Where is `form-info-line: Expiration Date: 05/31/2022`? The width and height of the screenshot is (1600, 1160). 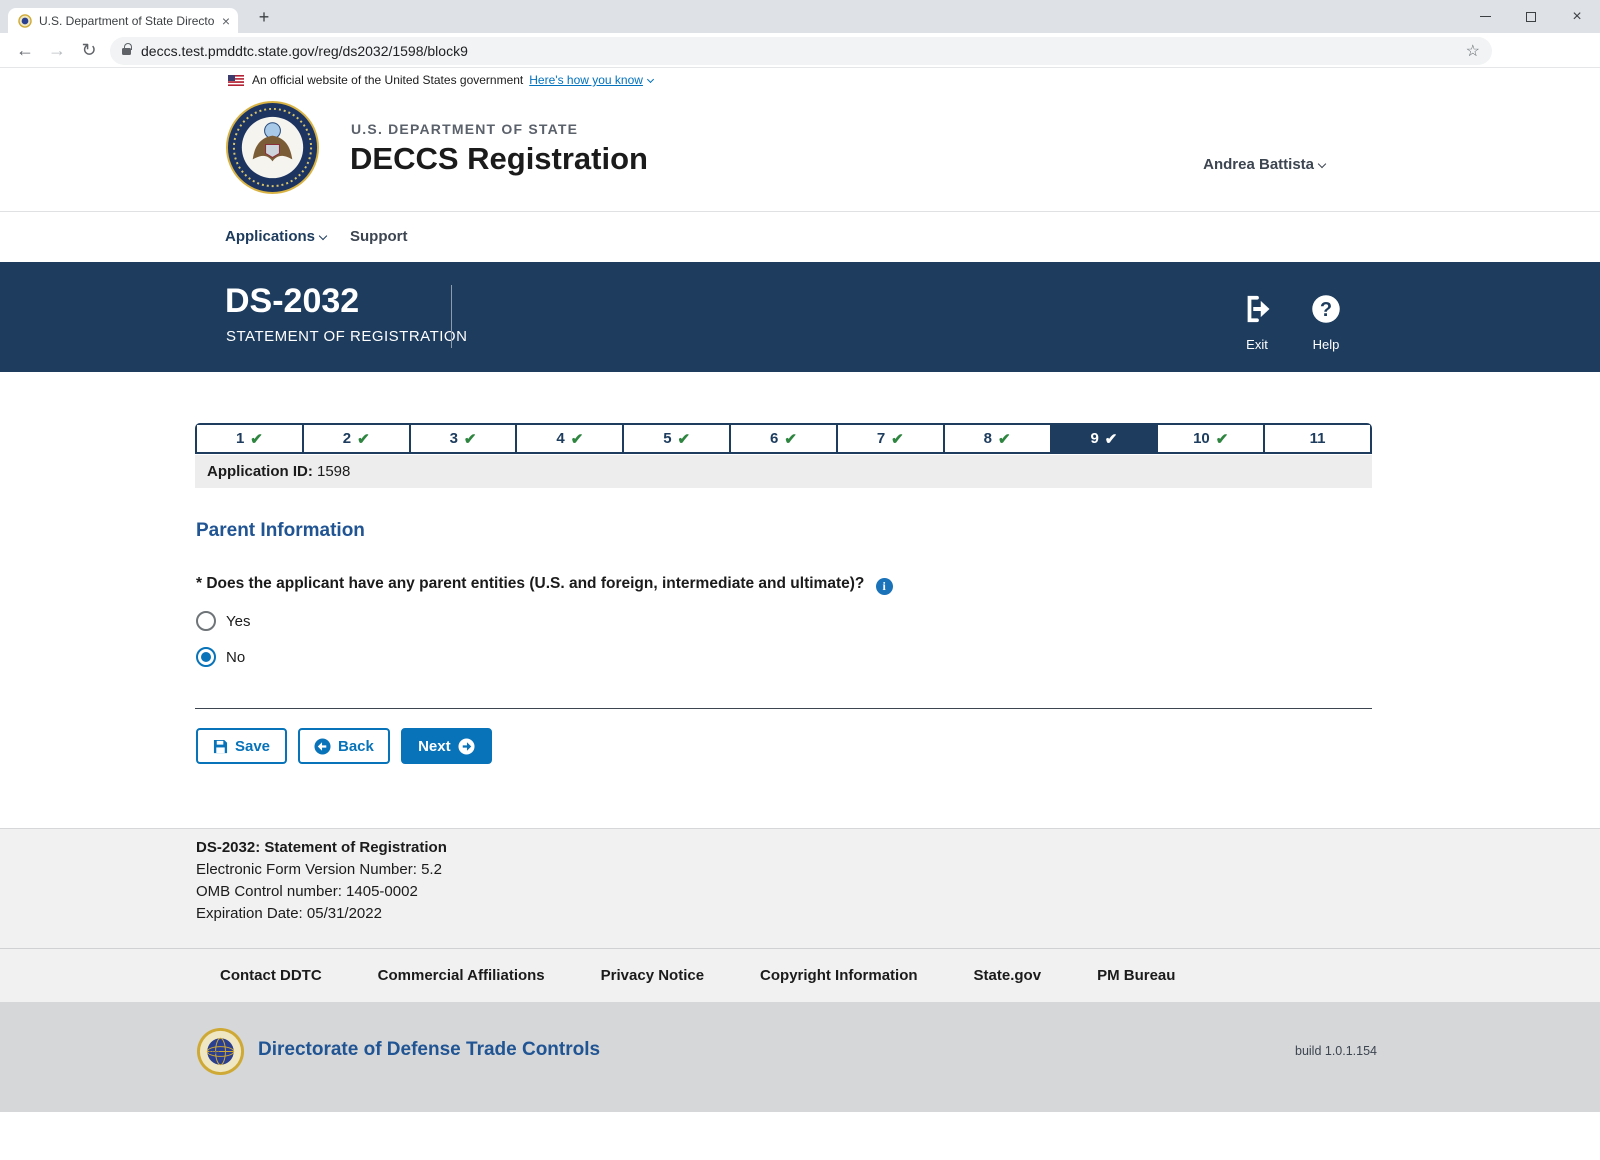
form-info-line: Expiration Date: 05/31/2022 is located at coordinates (289, 913).